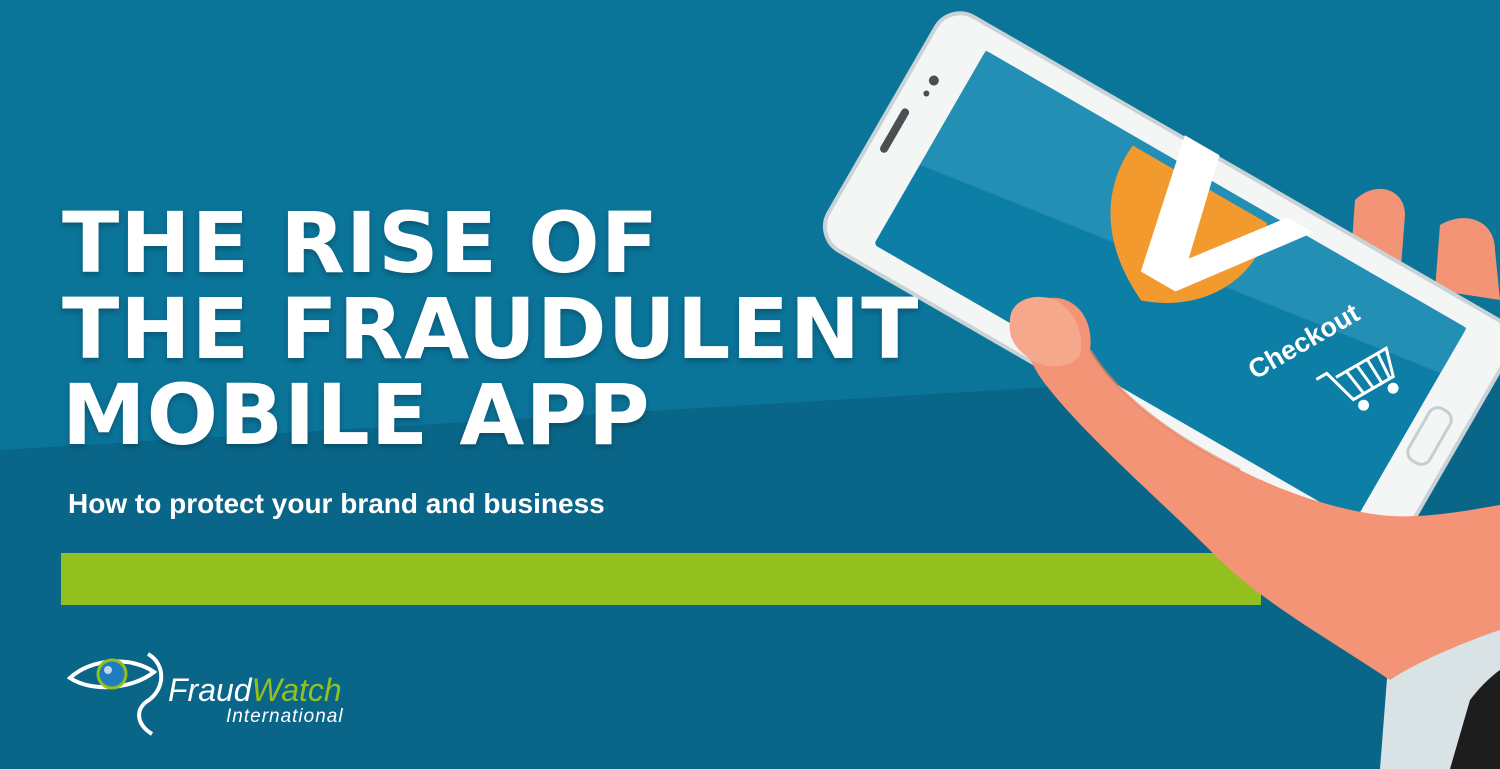 The width and height of the screenshot is (1500, 769). I want to click on logo-name-fraud: Fraud, so click(210, 690).